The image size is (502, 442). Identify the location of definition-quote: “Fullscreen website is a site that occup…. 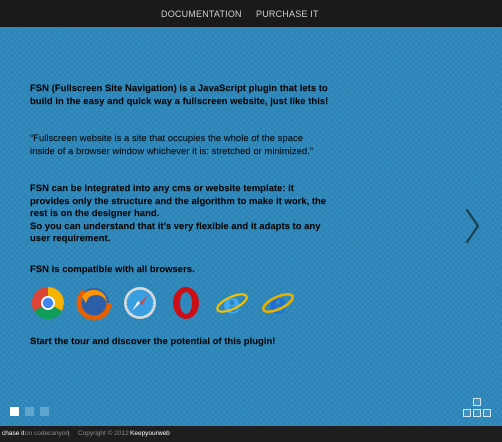
(171, 145).